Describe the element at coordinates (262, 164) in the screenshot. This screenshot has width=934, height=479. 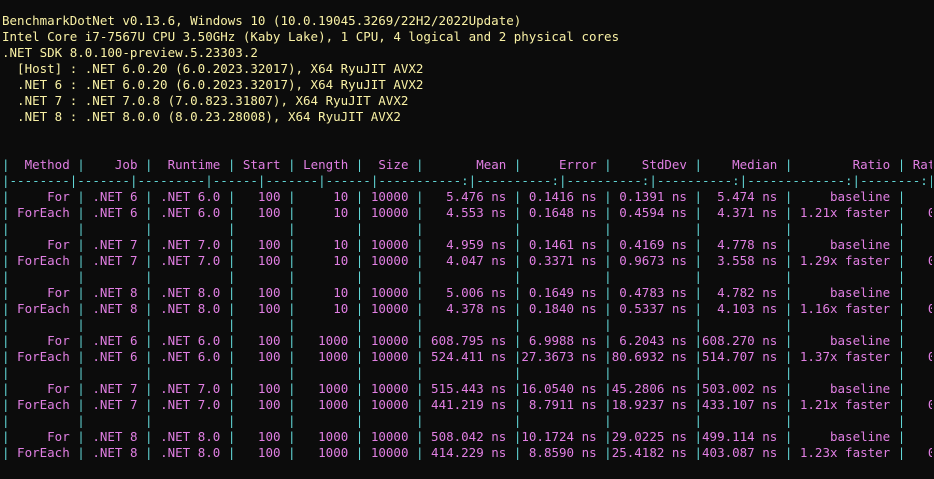
I see `column-header-start: Start` at that location.